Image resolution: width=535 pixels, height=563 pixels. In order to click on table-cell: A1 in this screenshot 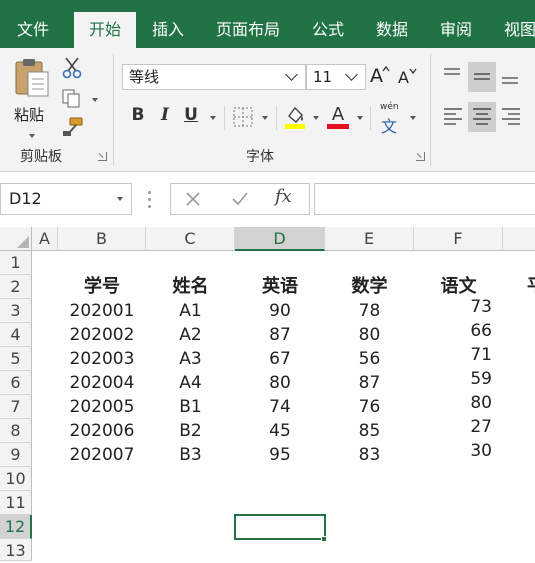, I will do `click(190, 311)`.